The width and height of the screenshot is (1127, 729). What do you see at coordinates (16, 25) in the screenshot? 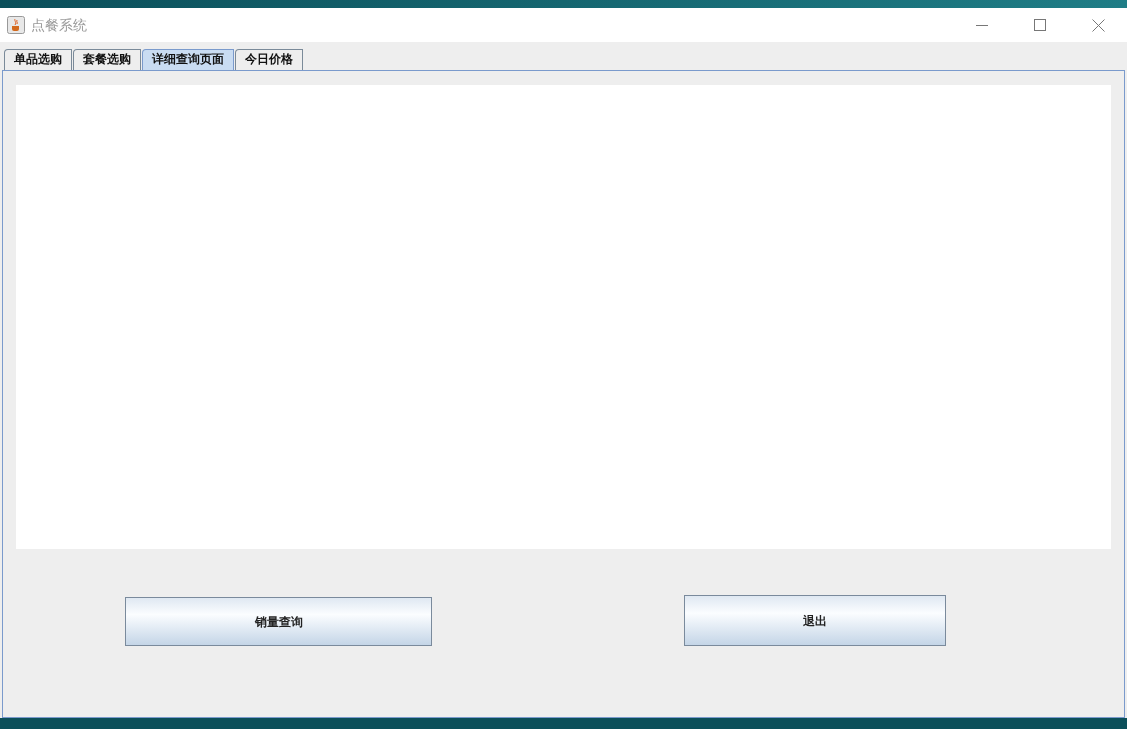
I see `java-cup-icon` at bounding box center [16, 25].